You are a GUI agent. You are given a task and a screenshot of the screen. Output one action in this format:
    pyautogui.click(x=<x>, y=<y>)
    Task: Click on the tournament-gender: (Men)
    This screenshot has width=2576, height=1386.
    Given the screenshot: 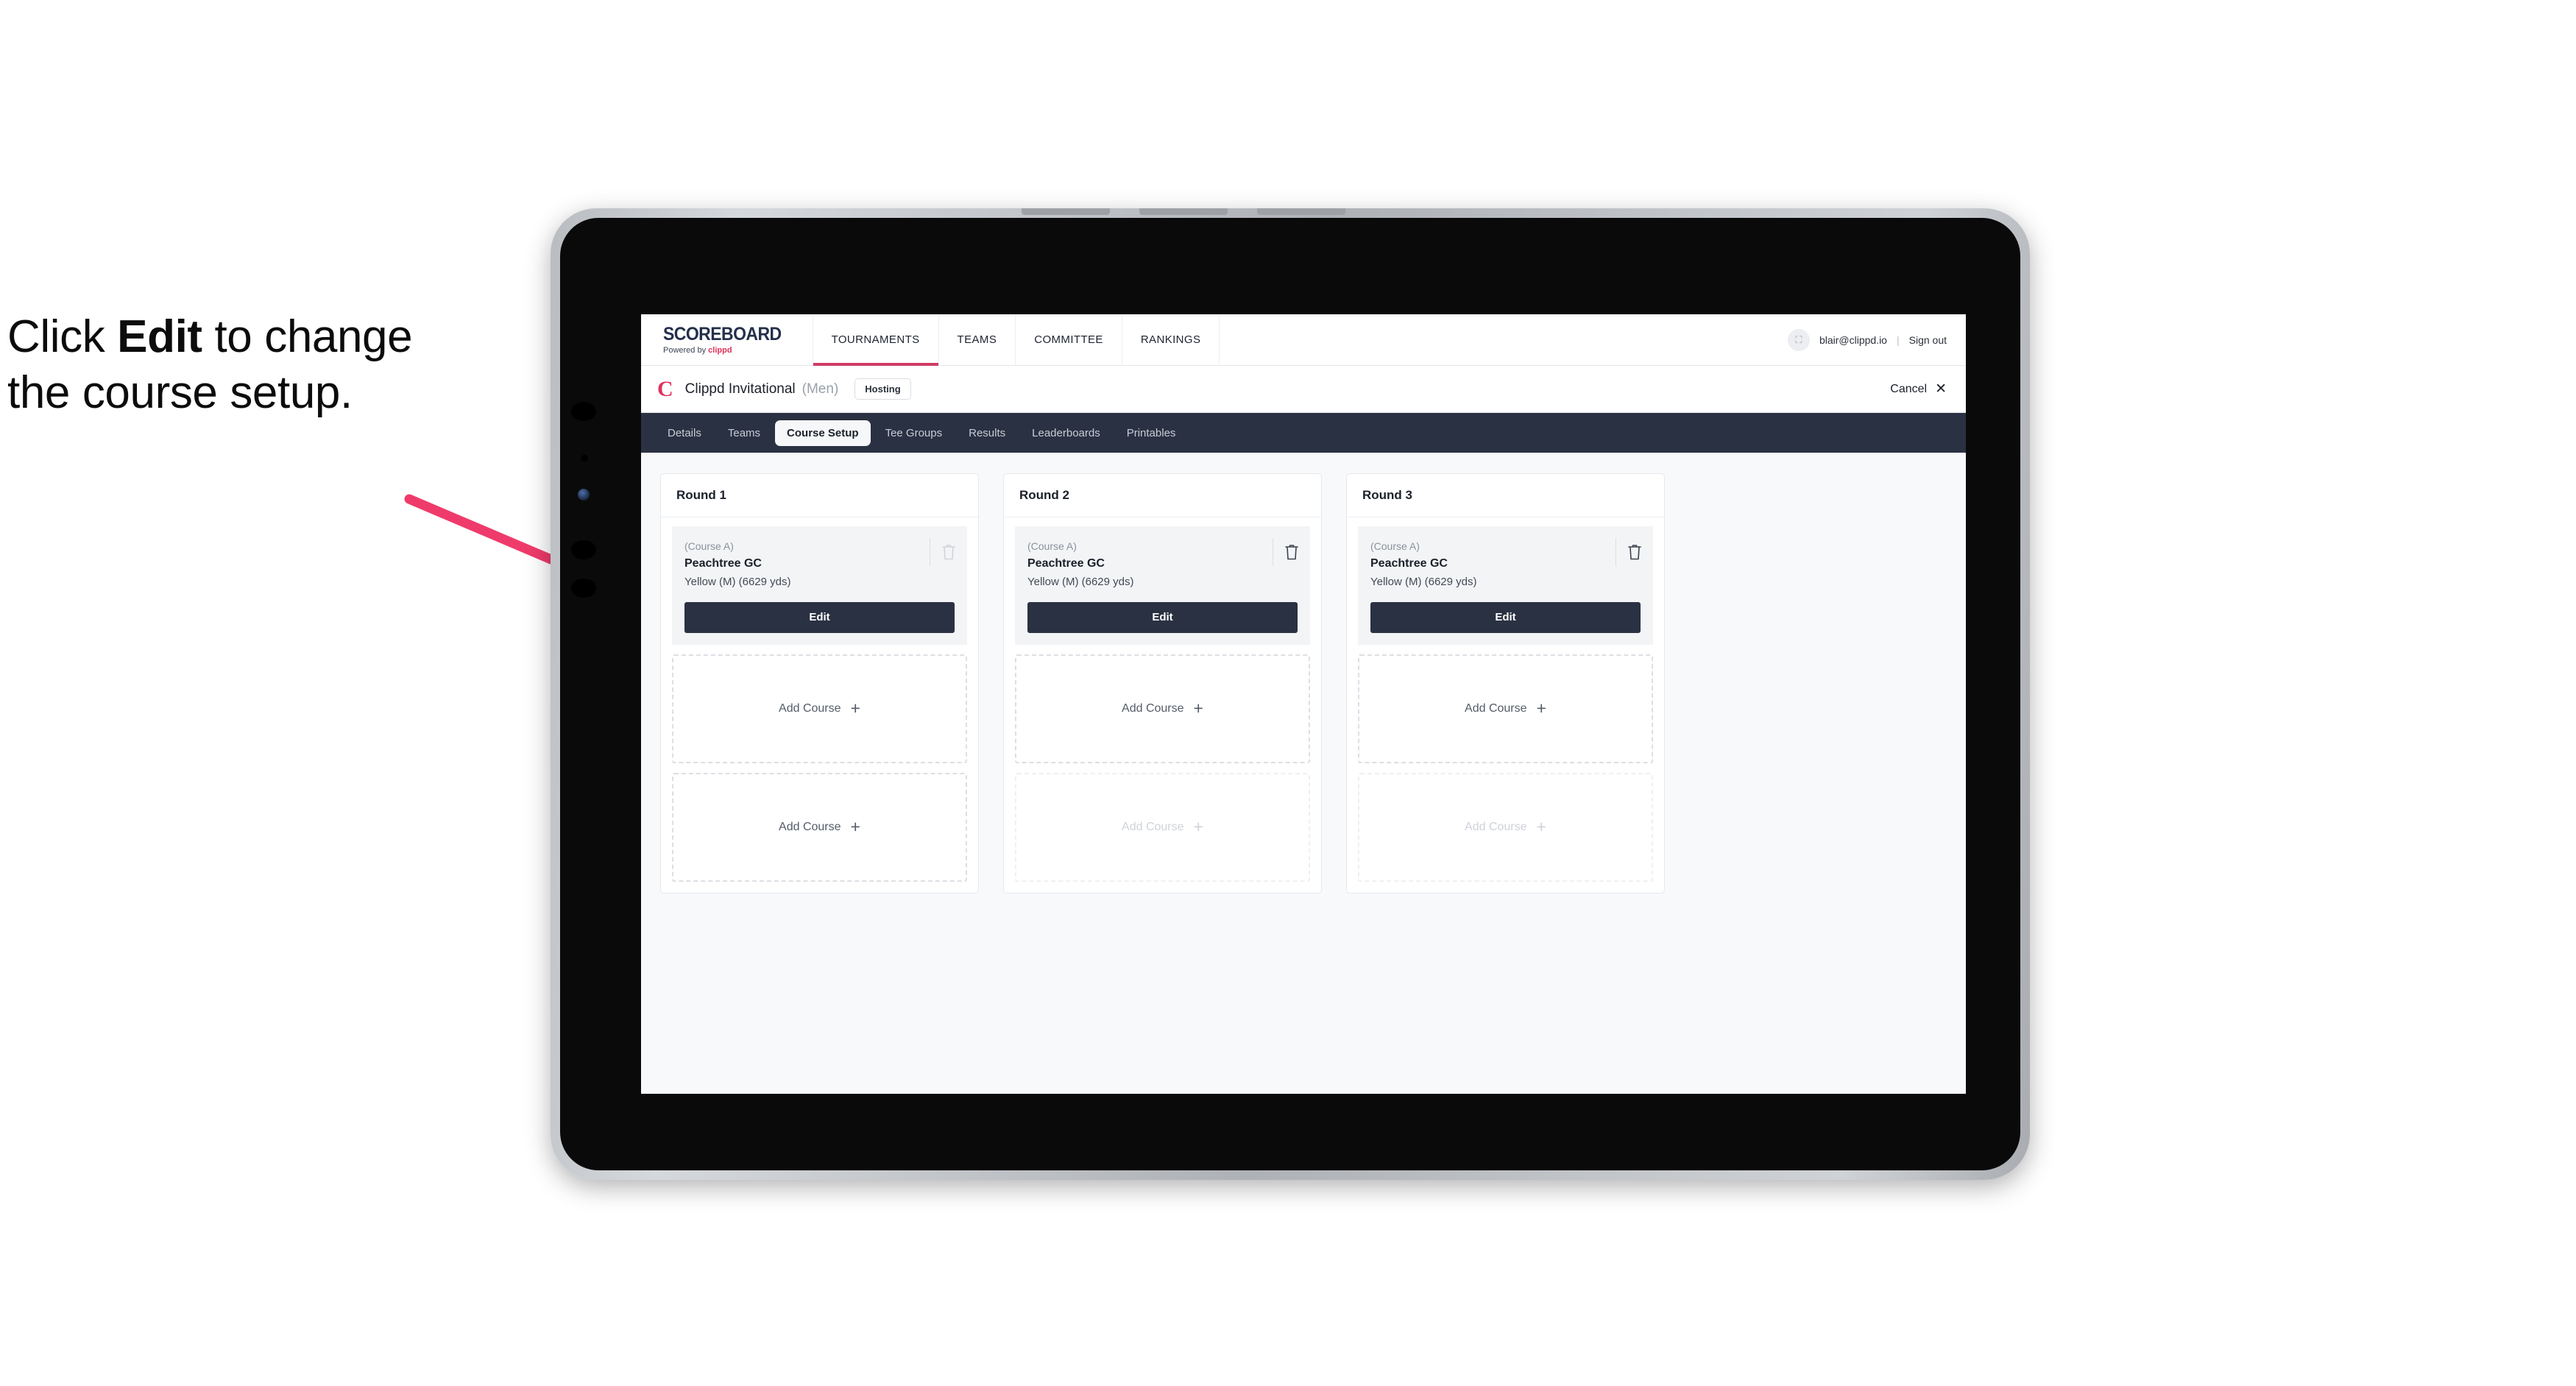 What is the action you would take?
    pyautogui.click(x=820, y=389)
    